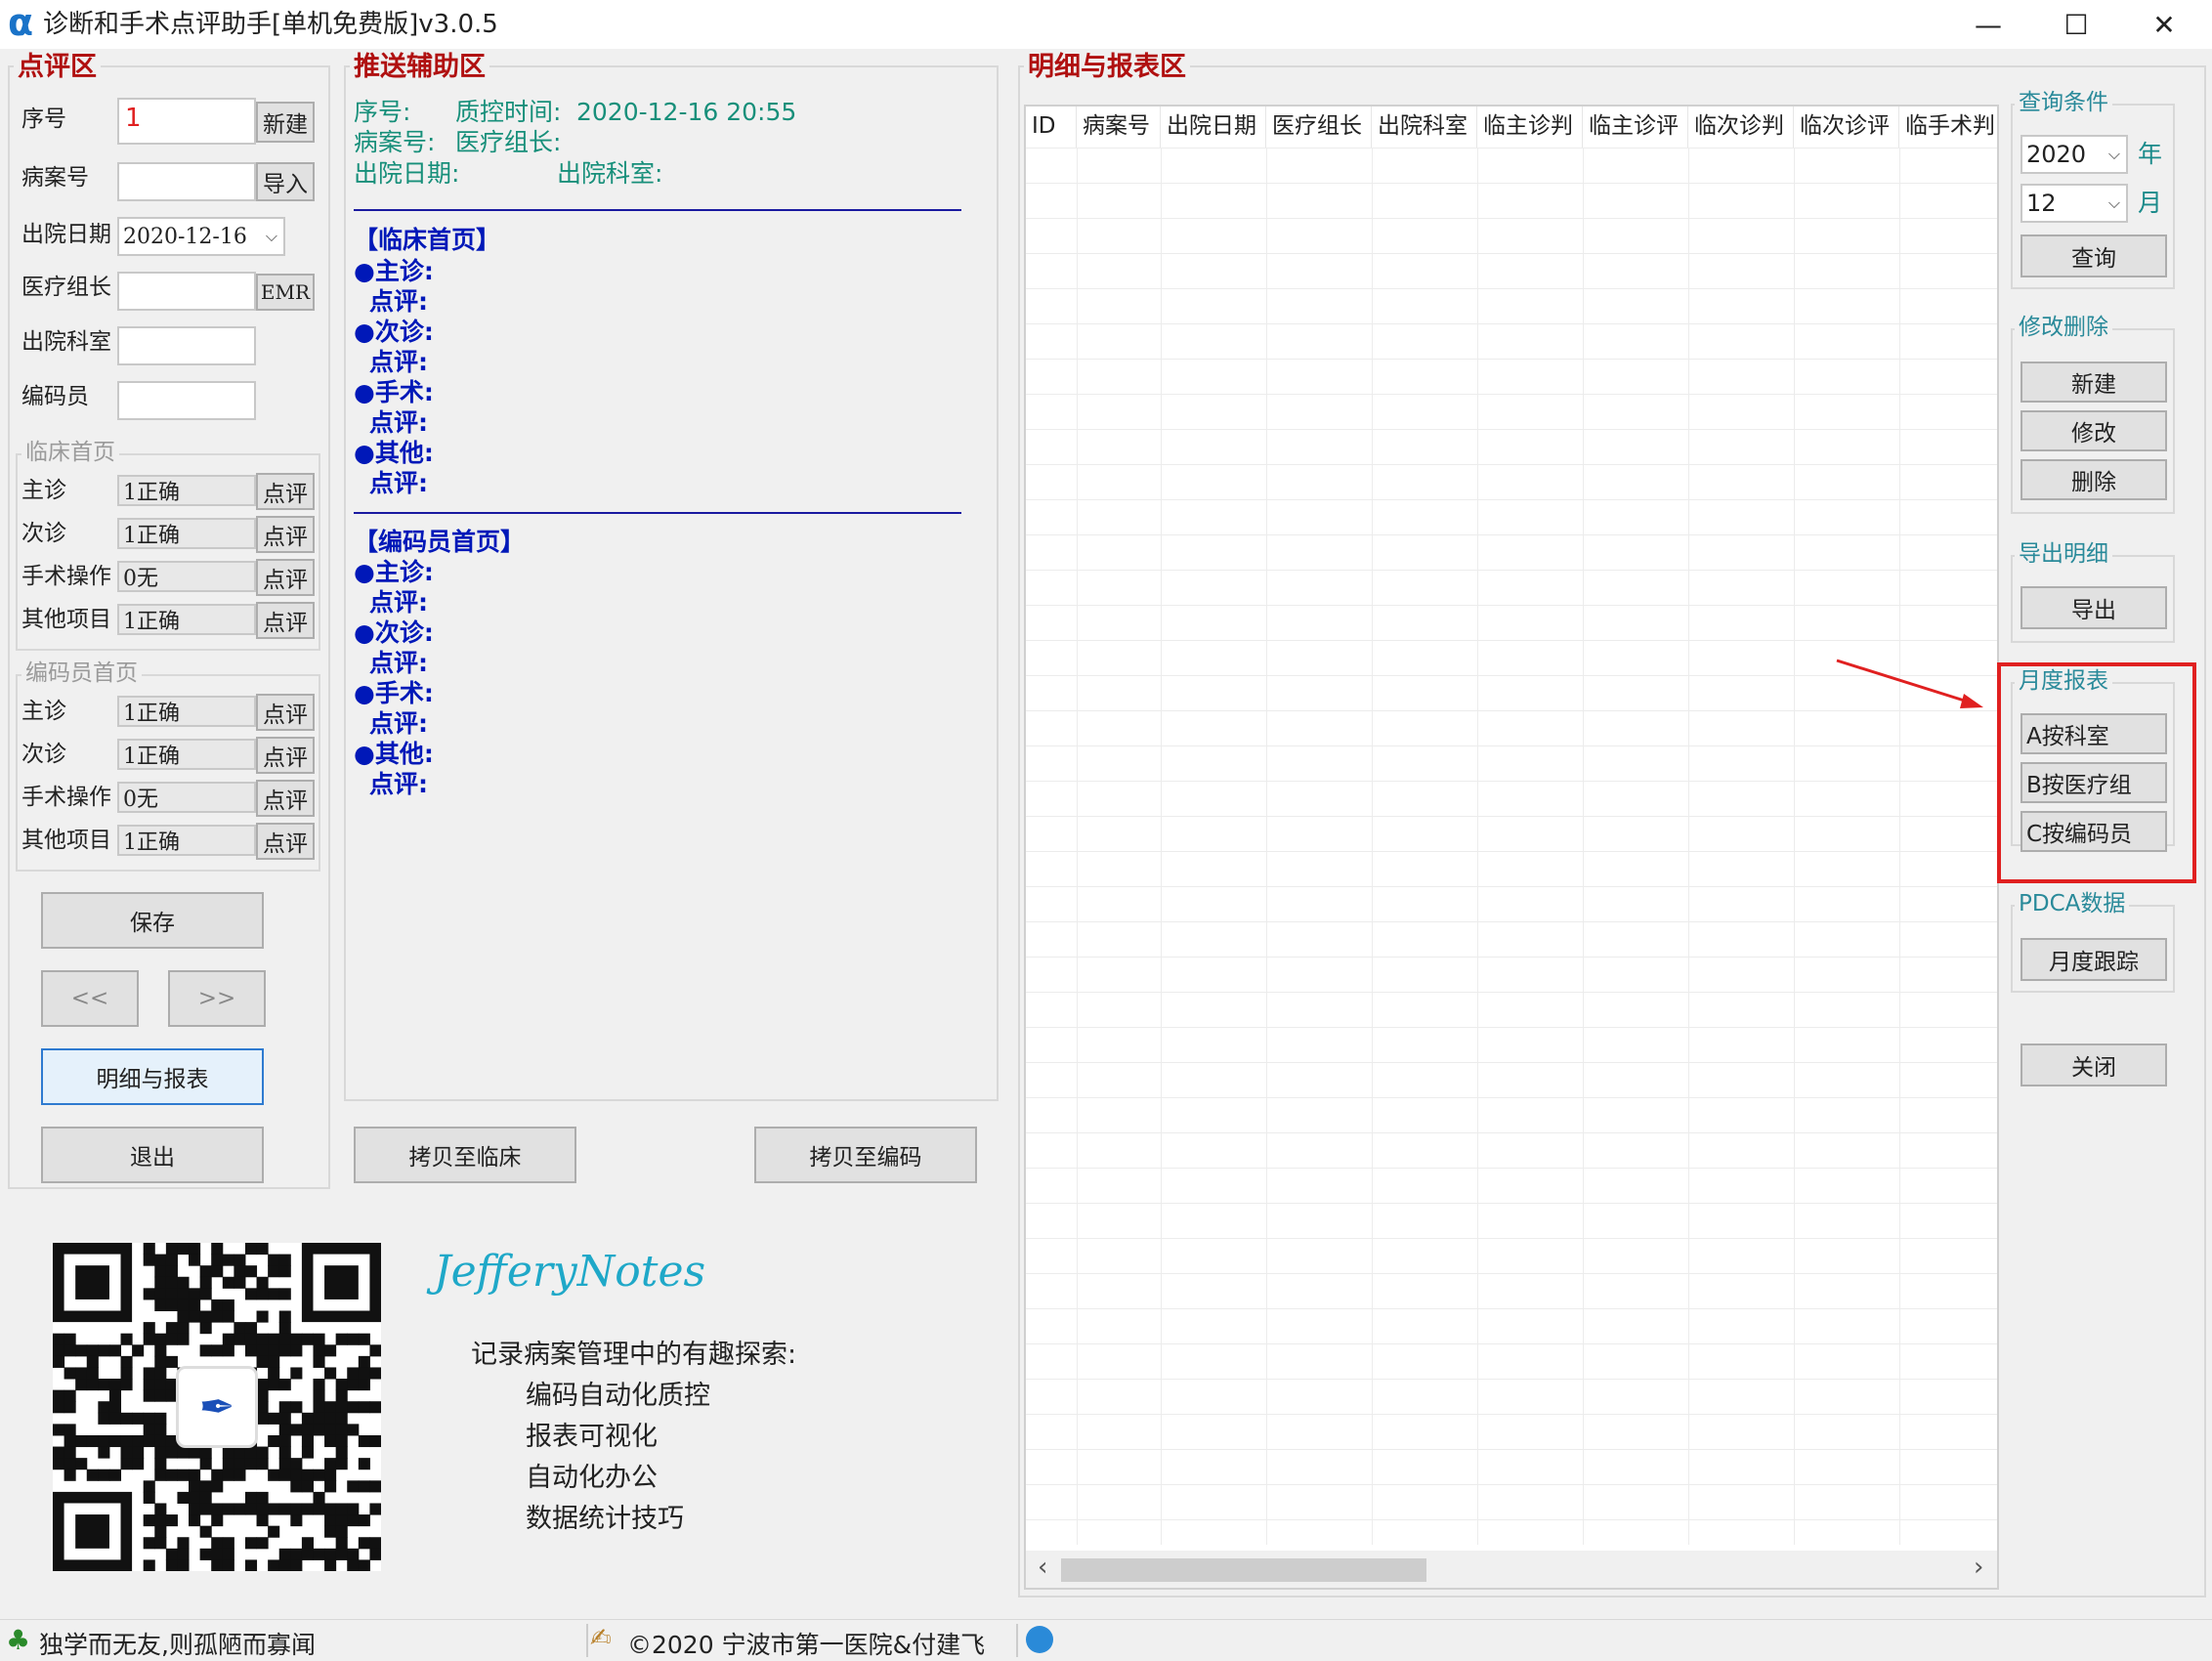 The width and height of the screenshot is (2212, 1661). Describe the element at coordinates (1424, 127) in the screenshot. I see `table-column-header: 出院科室` at that location.